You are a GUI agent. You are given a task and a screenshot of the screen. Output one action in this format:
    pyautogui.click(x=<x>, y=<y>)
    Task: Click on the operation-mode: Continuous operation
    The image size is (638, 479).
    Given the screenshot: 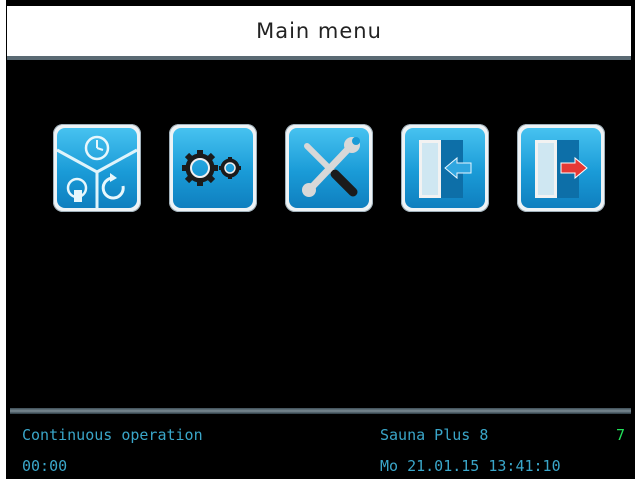 What is the action you would take?
    pyautogui.click(x=112, y=435)
    